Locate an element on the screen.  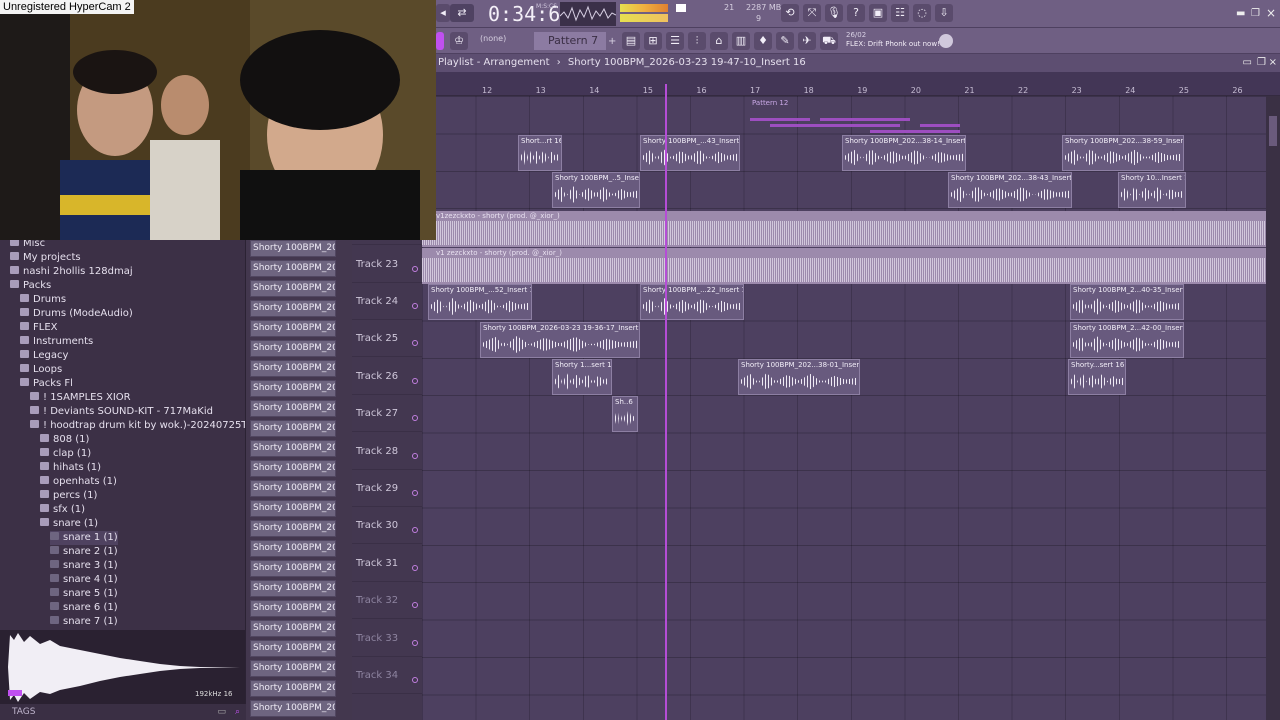
track-header-row: Track 33 is located at coordinates (387, 638).